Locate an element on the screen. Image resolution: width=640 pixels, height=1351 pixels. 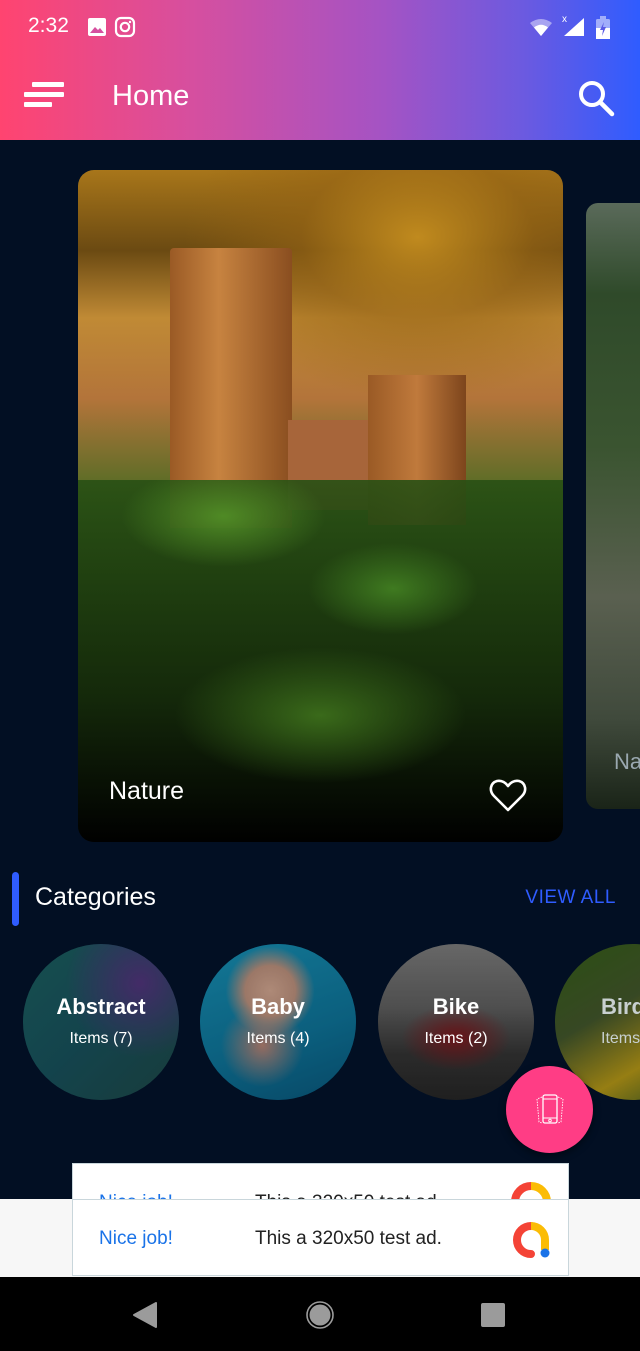
status-bar: 2:32 x is located at coordinates (320, 28).